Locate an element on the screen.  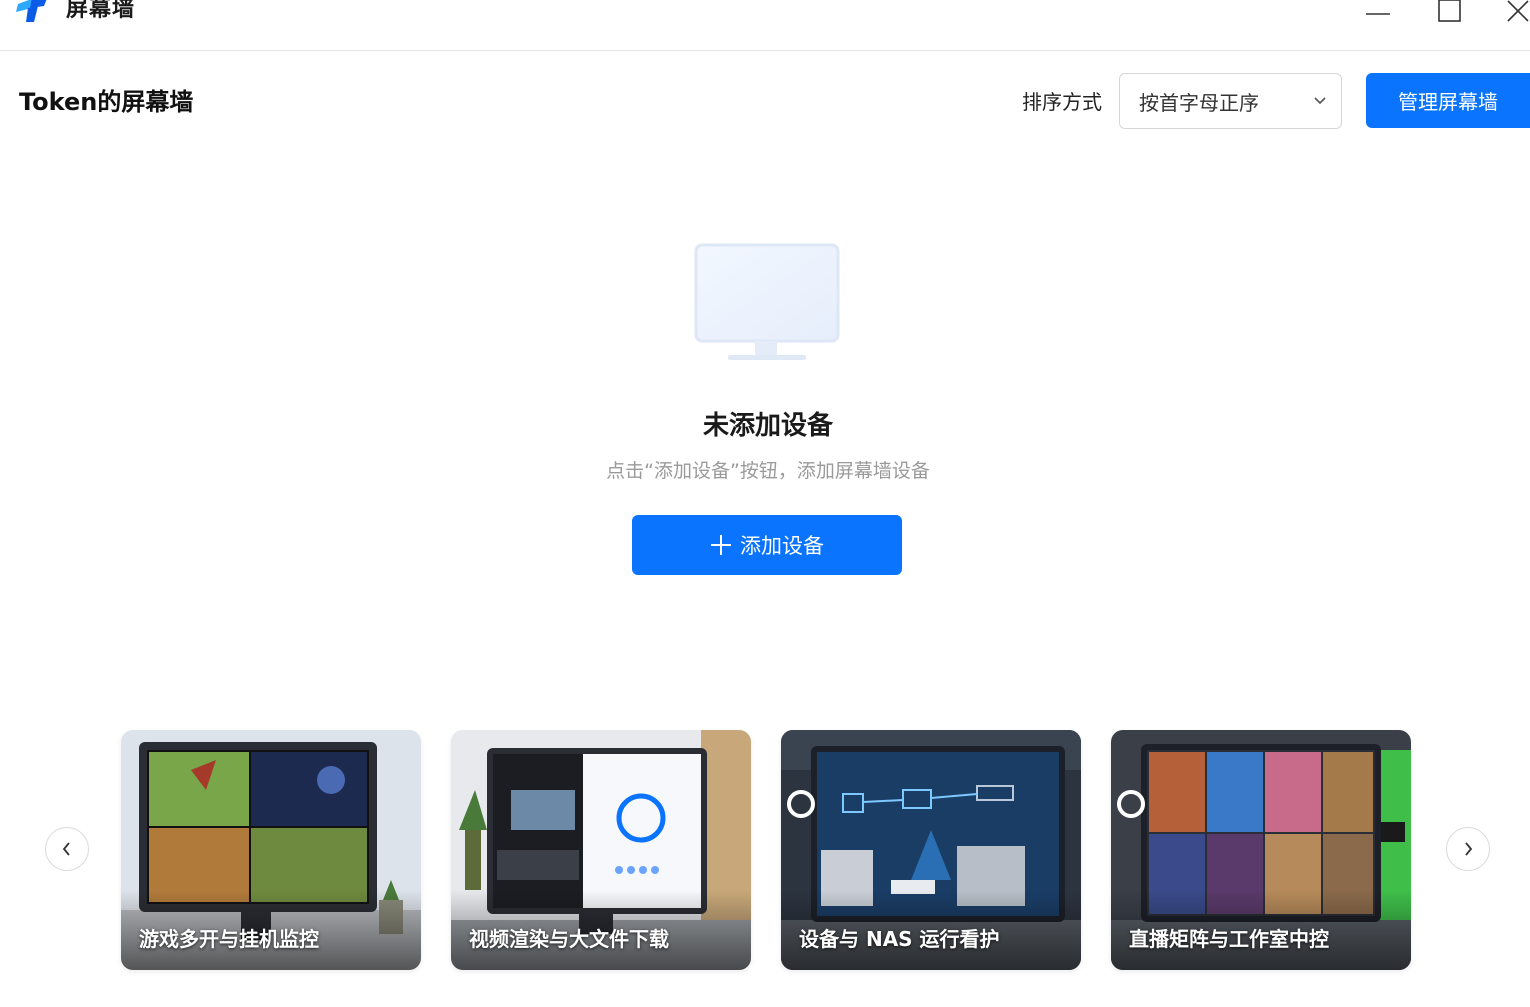
empty-subtitle: 点击“添加设备”按钮，添加屏幕墙设备 is located at coordinates (768, 471).